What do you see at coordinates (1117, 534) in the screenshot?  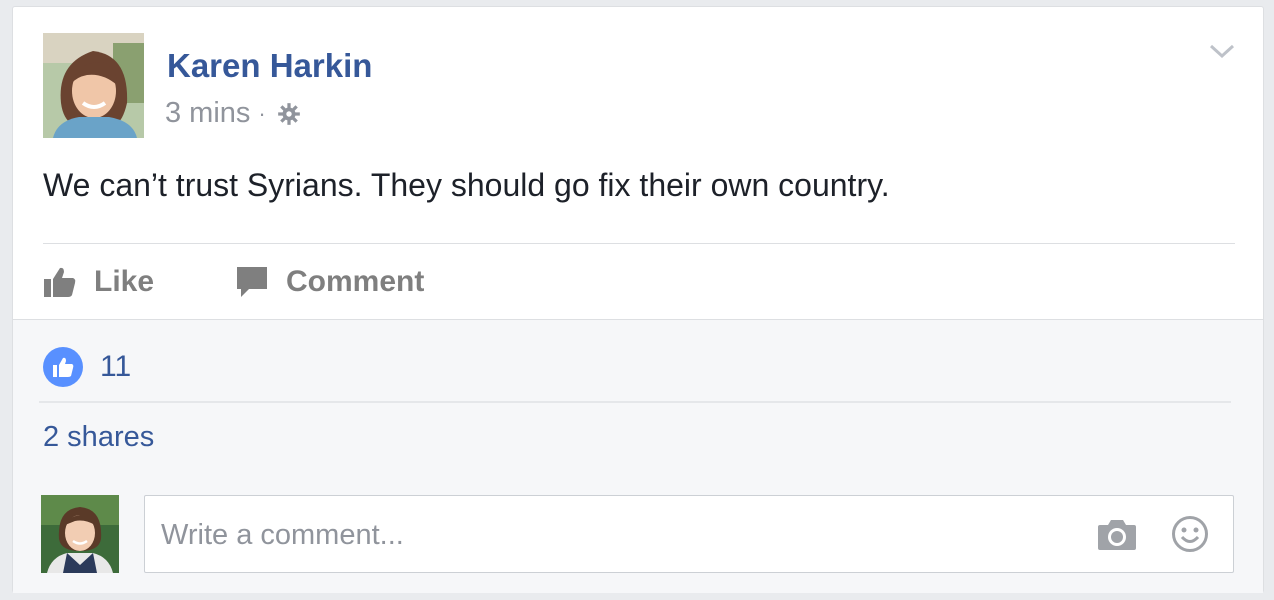 I see `camera-icon` at bounding box center [1117, 534].